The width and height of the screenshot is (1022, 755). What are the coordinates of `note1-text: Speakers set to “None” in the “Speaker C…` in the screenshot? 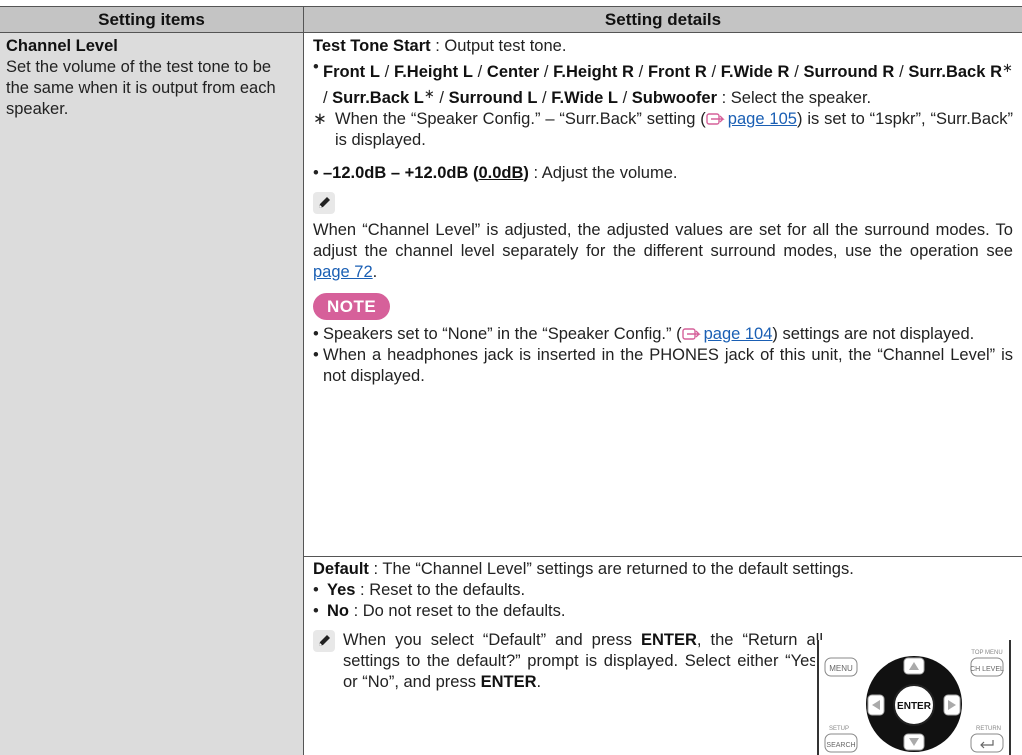 It's located at (502, 334).